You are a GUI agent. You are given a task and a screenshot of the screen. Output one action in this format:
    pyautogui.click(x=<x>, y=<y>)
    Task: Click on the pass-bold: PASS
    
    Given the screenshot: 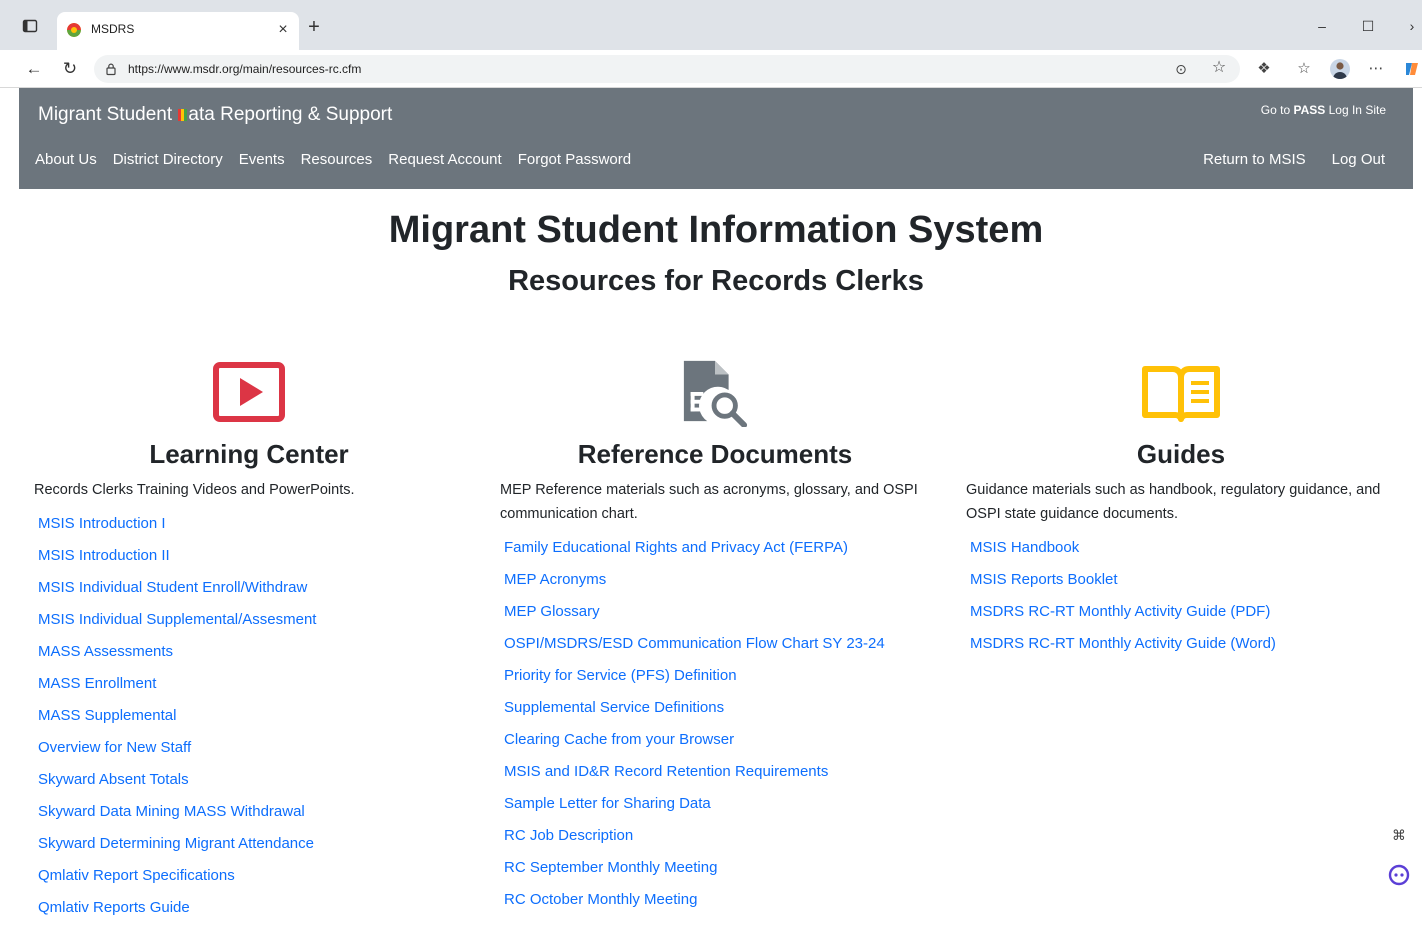 What is the action you would take?
    pyautogui.click(x=1309, y=110)
    